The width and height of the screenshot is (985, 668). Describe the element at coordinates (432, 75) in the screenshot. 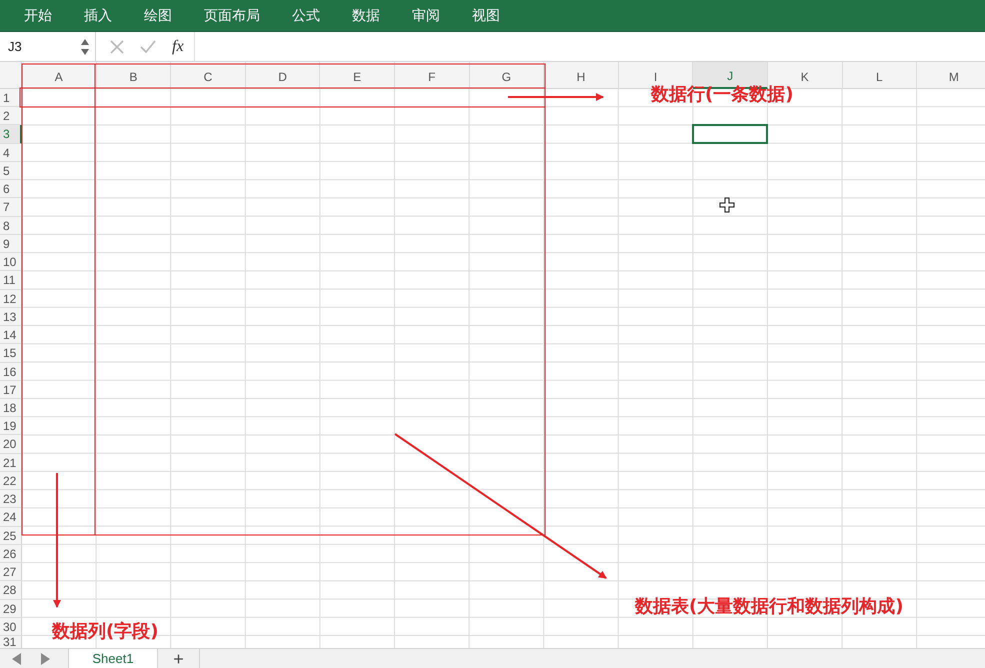

I see `column-header: F` at that location.